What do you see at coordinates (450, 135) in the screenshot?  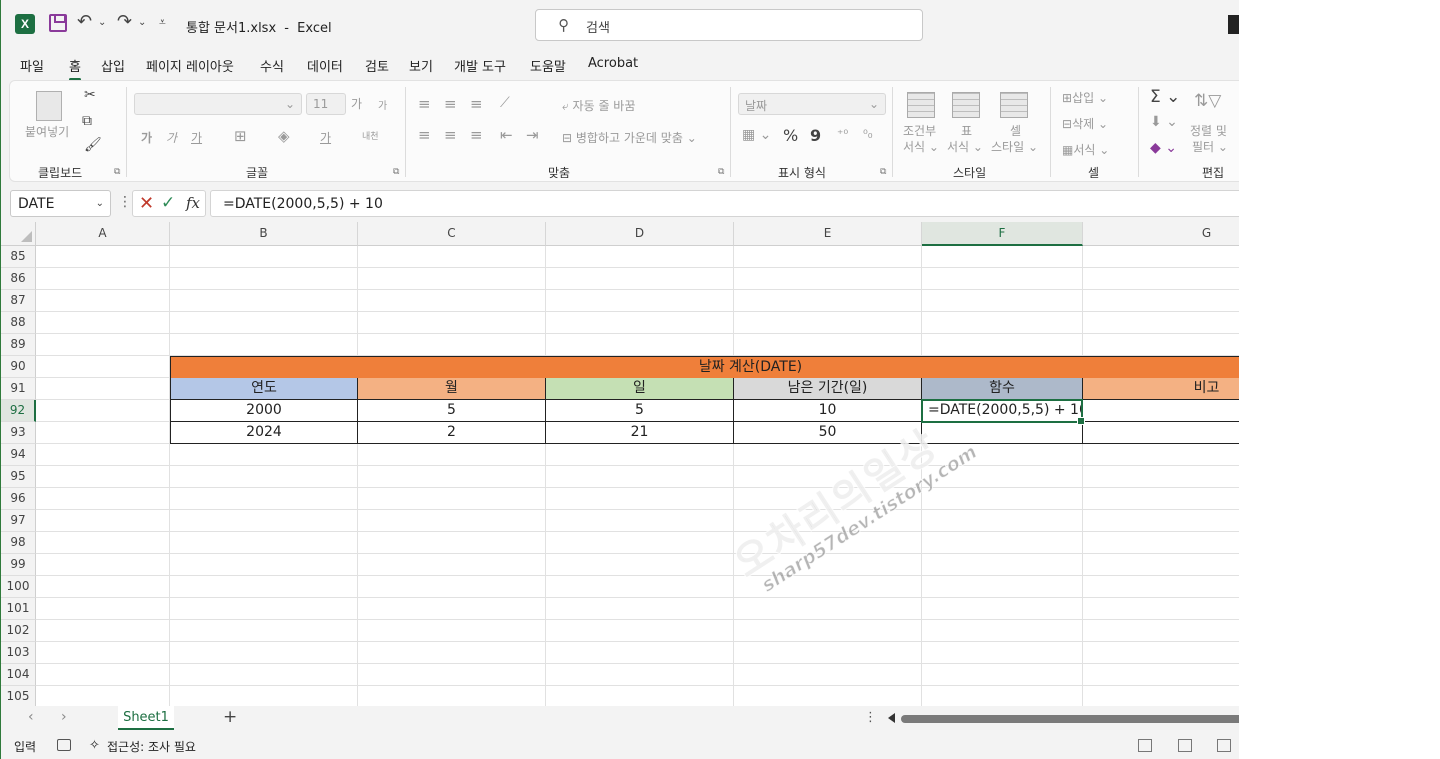 I see `align-center-icon: ≡` at bounding box center [450, 135].